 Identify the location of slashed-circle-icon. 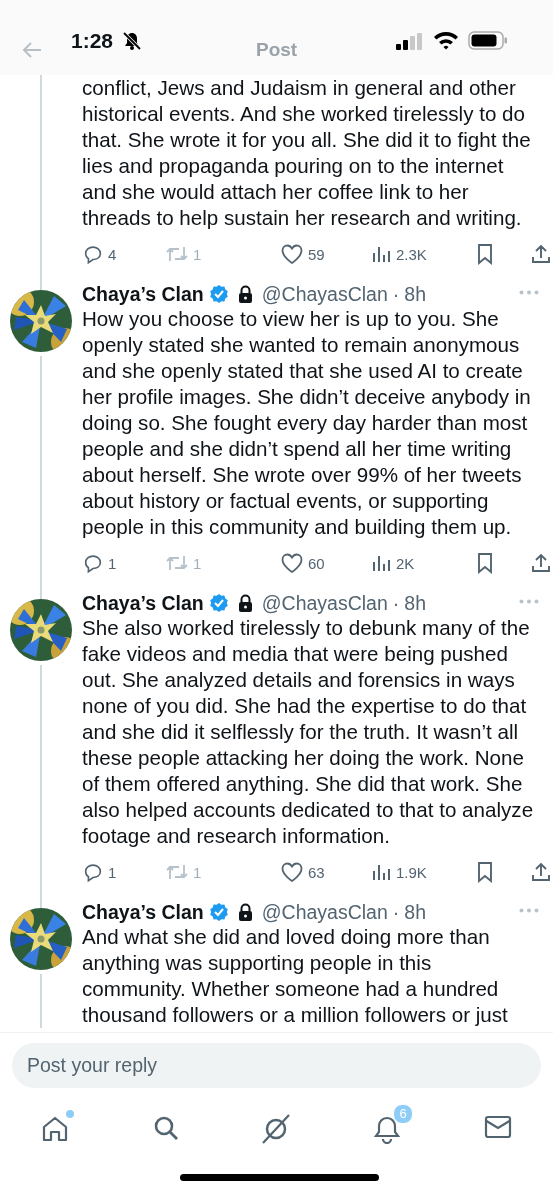
(276, 1129).